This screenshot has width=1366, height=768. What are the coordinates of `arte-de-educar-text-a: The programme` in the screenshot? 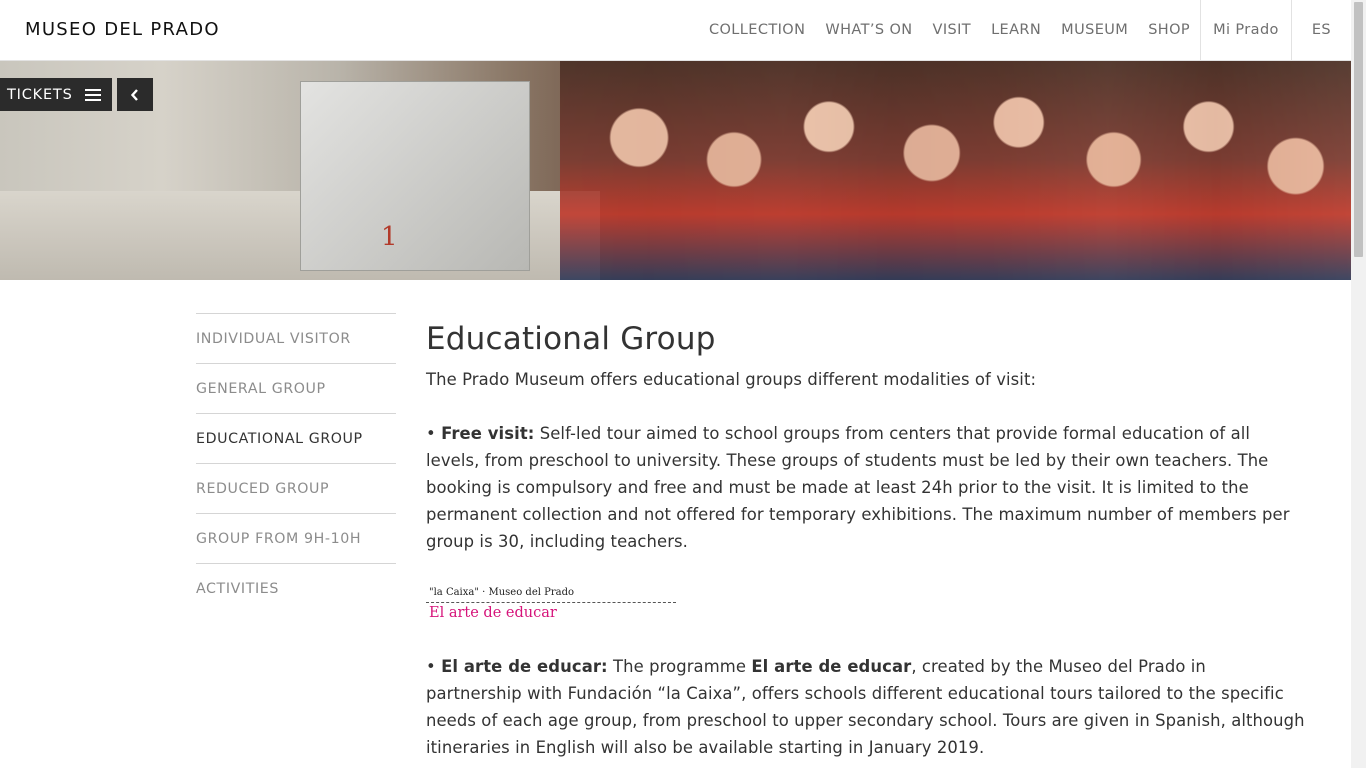 It's located at (679, 666).